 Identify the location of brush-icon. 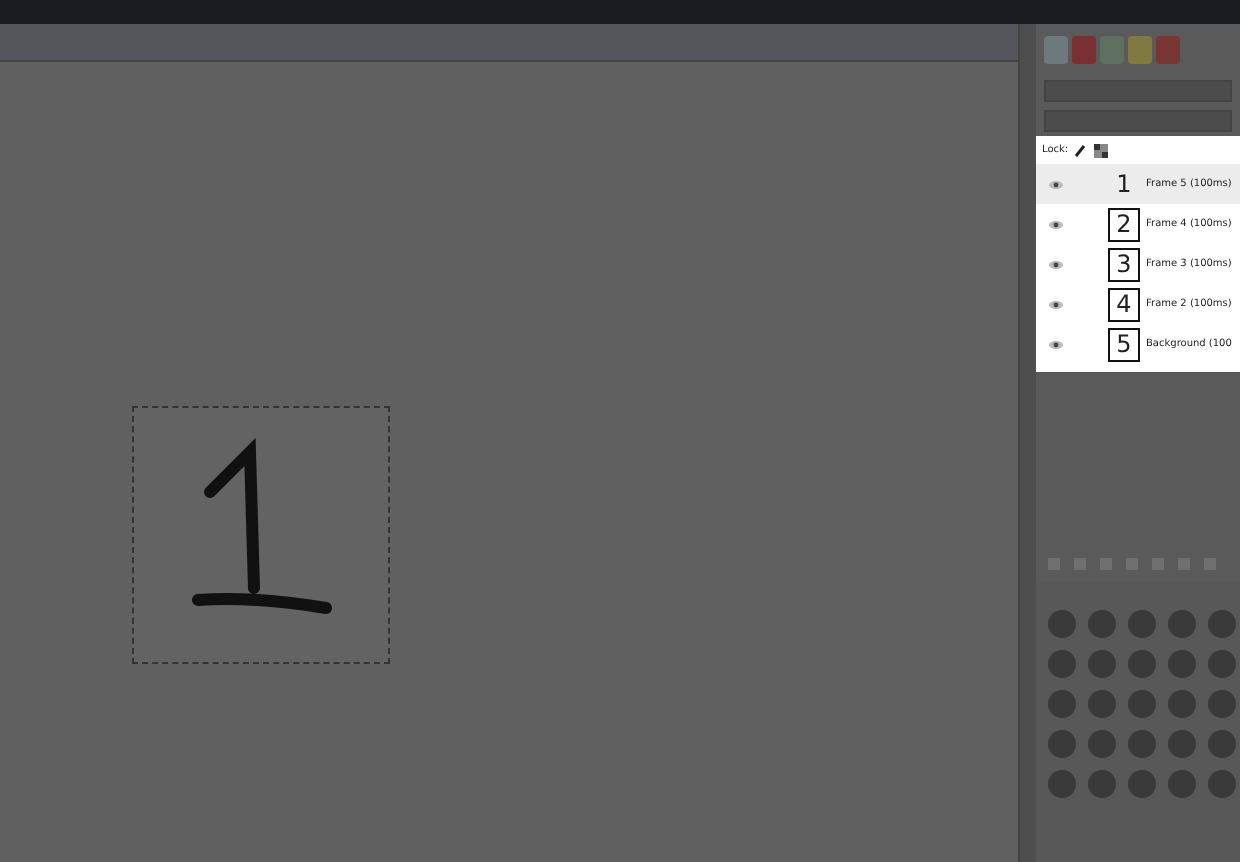
(1081, 150).